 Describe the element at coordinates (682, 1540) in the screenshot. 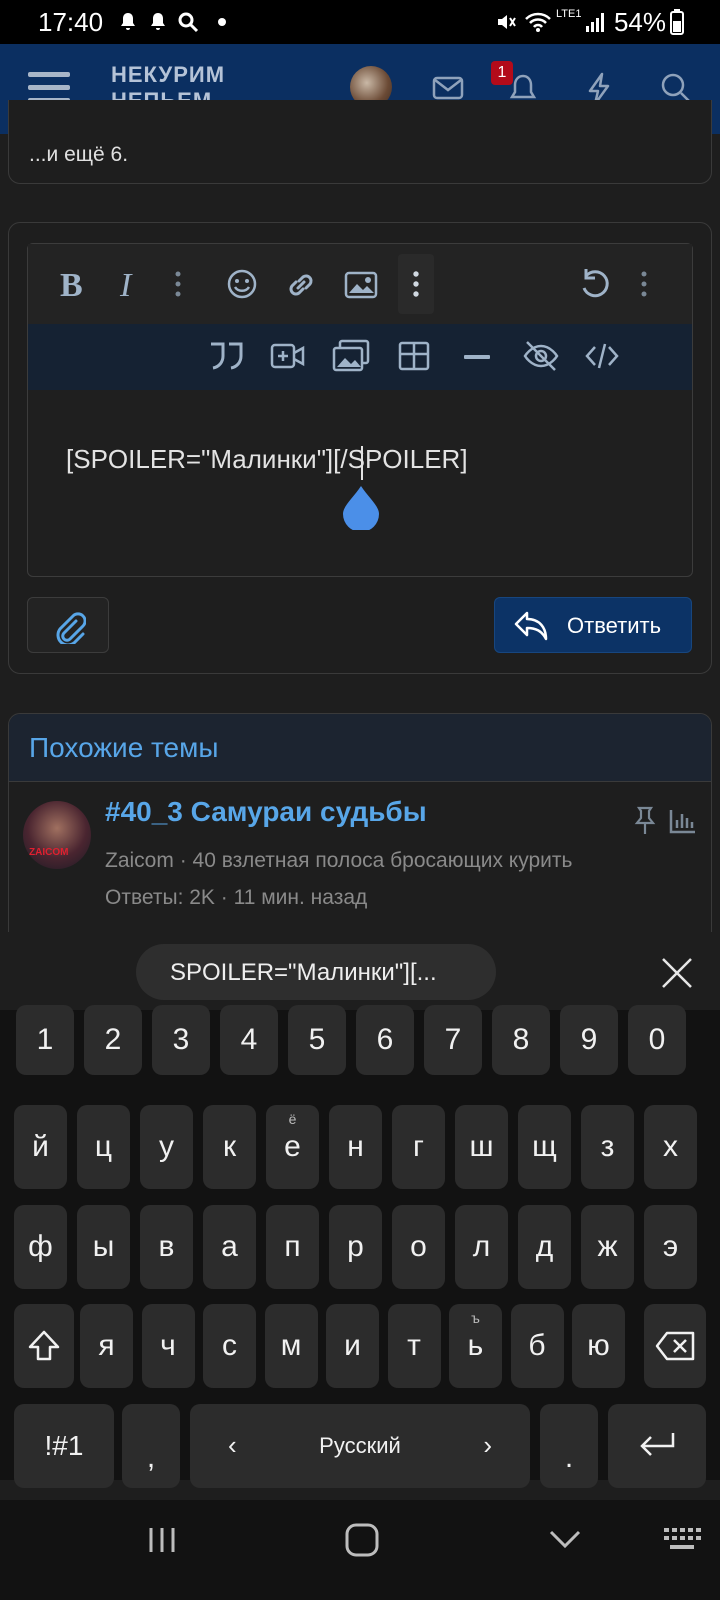

I see `keyboard-switch-icon` at that location.